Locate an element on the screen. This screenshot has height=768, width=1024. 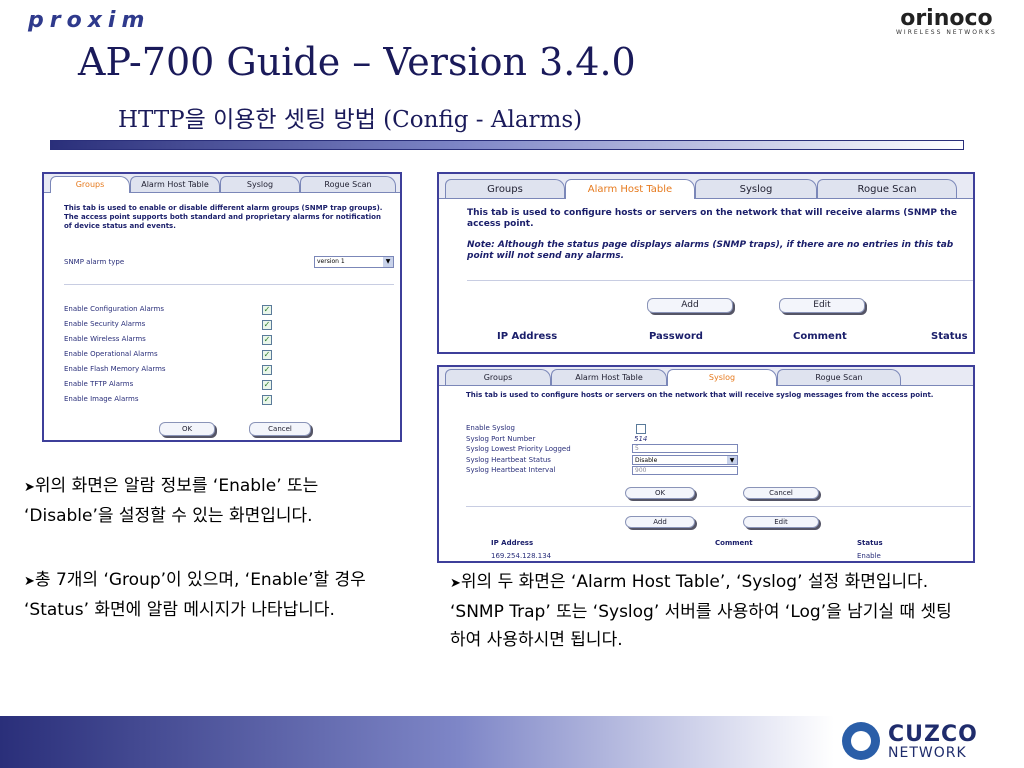
label-syslog-priority: Syslog Lowest Priority Logged is located at coordinates (518, 449).